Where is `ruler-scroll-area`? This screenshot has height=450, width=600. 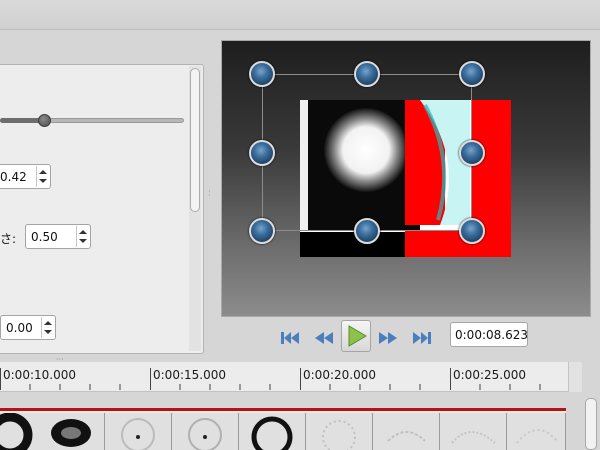
ruler-scroll-area is located at coordinates (575, 377).